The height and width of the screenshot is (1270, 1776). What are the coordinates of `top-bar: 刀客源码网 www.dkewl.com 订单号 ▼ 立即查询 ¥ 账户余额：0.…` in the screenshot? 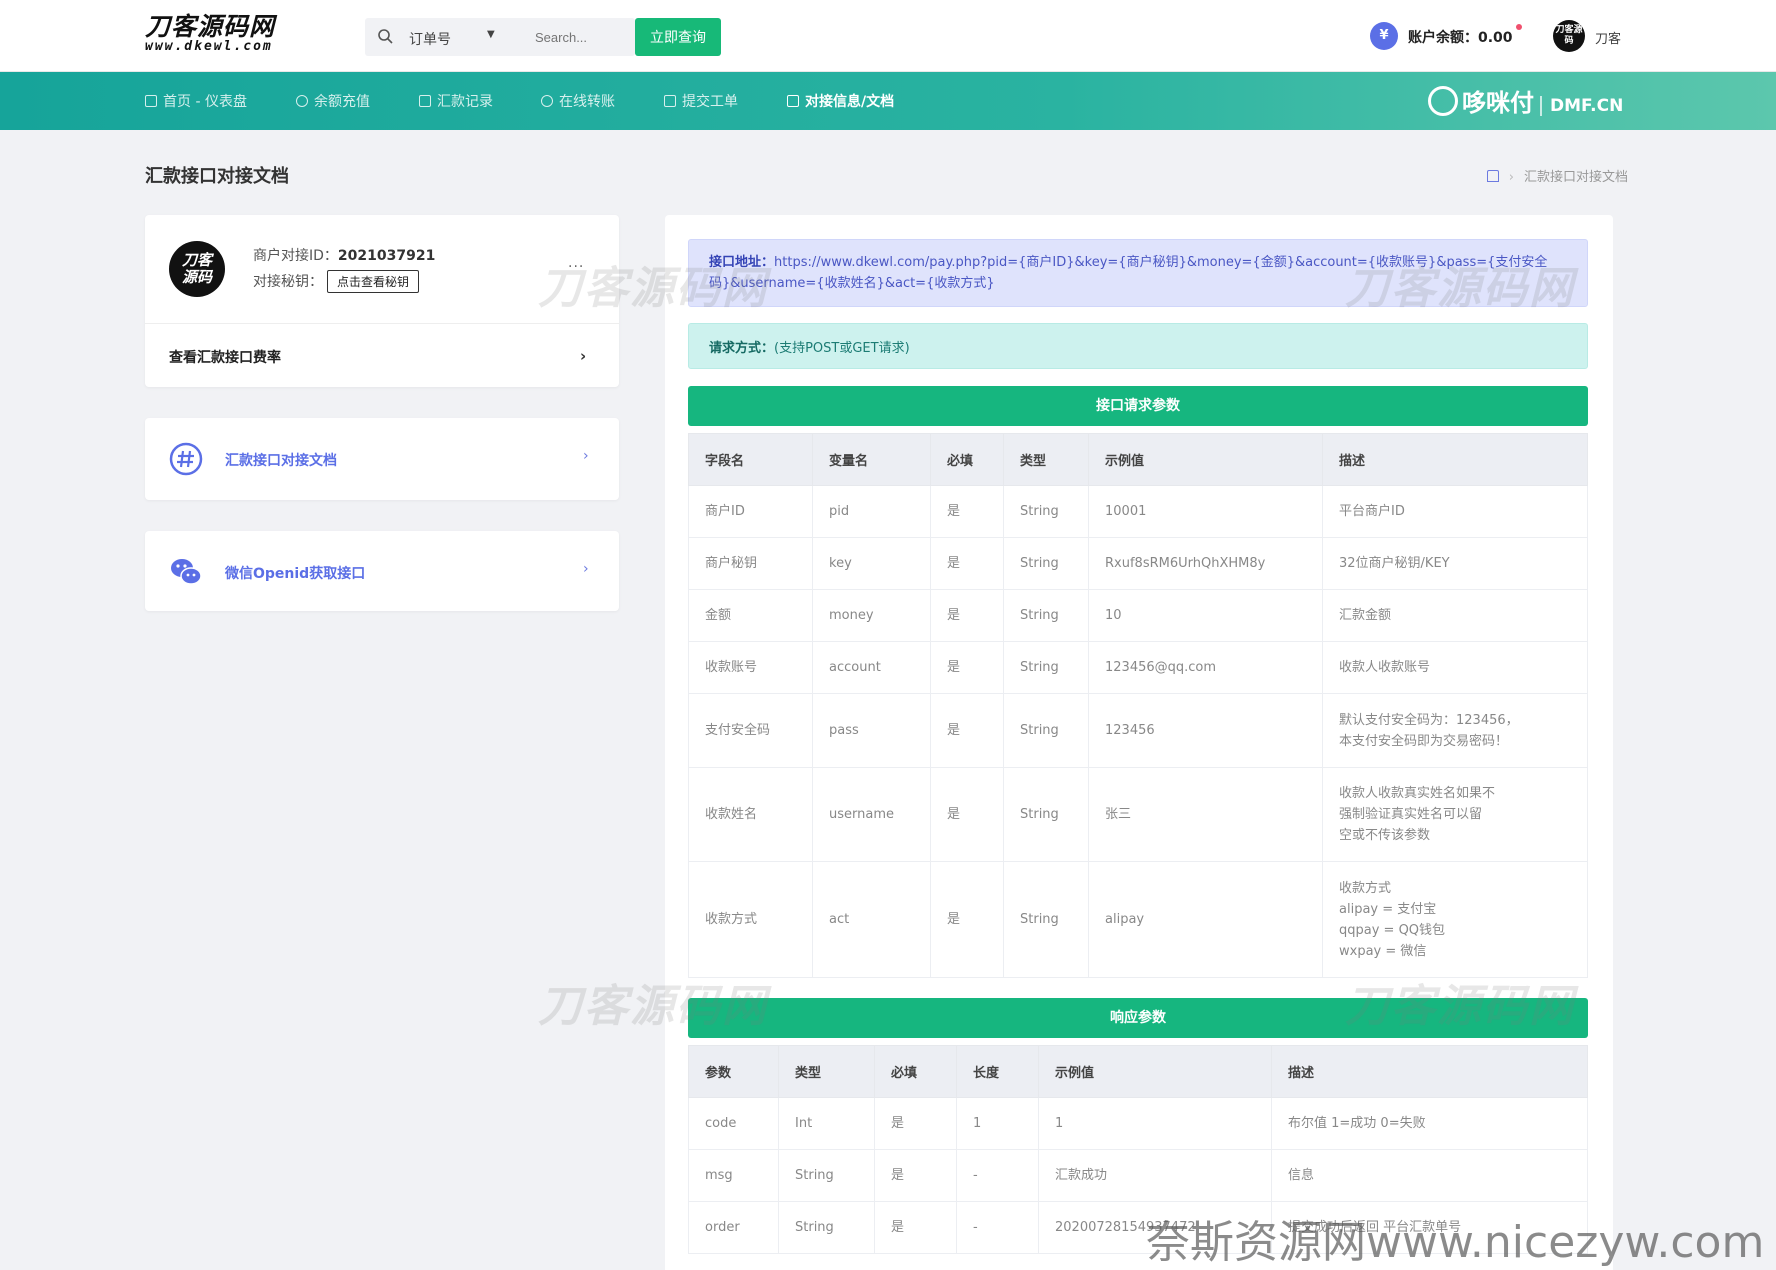 It's located at (888, 36).